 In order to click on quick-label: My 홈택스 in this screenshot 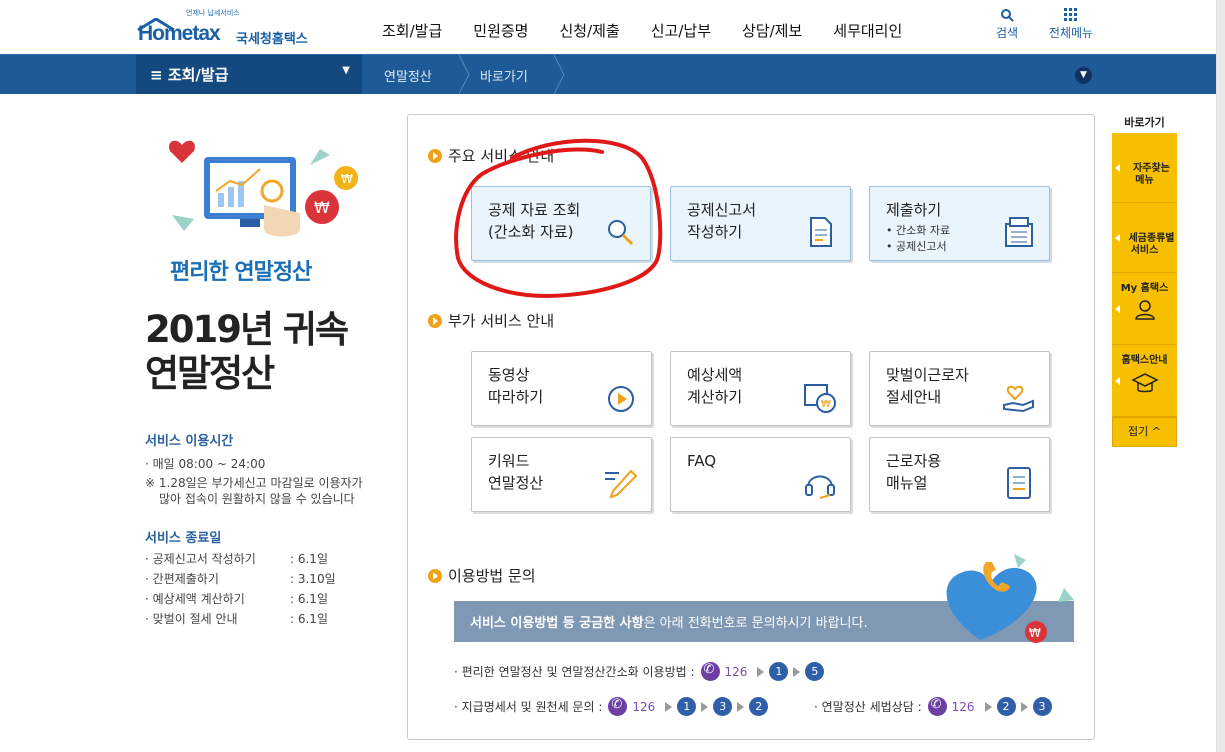, I will do `click(1144, 288)`.